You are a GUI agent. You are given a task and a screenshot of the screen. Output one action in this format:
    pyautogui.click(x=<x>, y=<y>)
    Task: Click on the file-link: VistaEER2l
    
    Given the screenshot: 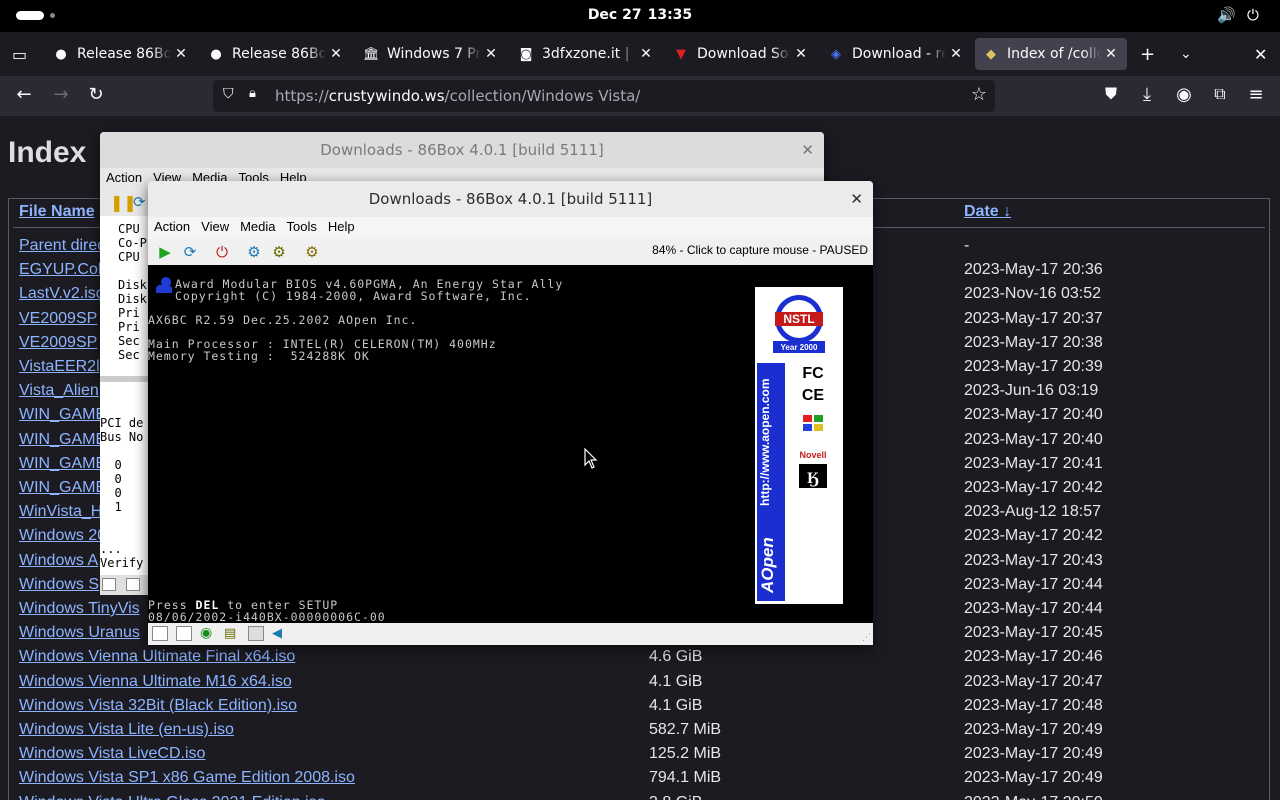 What is the action you would take?
    pyautogui.click(x=59, y=367)
    